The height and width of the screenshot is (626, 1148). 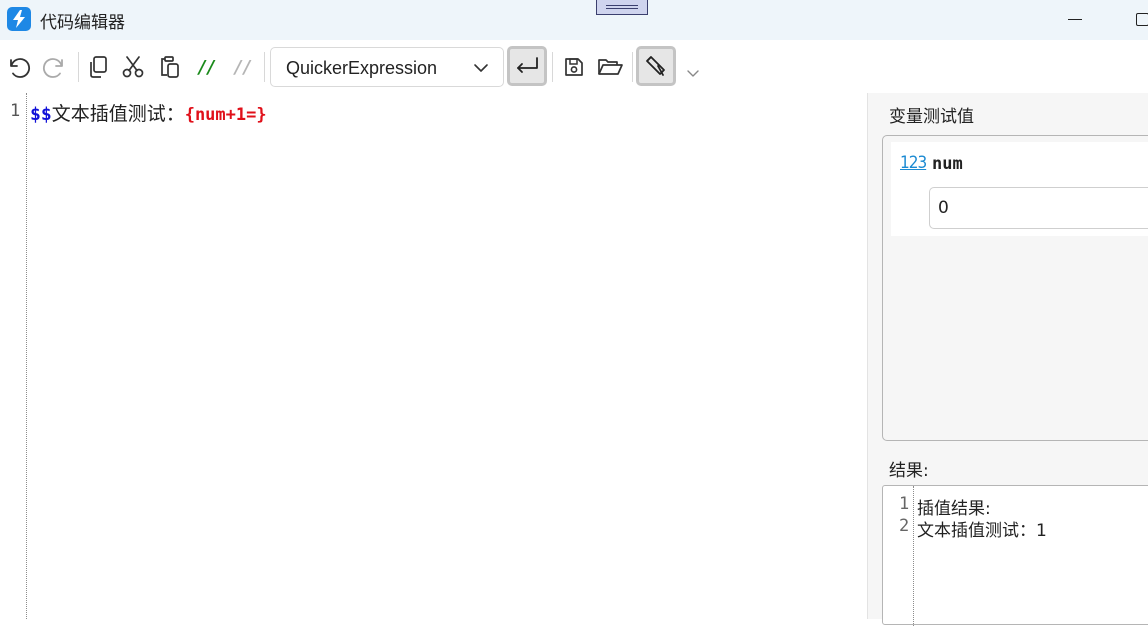 I want to click on paste-icon, so click(x=170, y=67).